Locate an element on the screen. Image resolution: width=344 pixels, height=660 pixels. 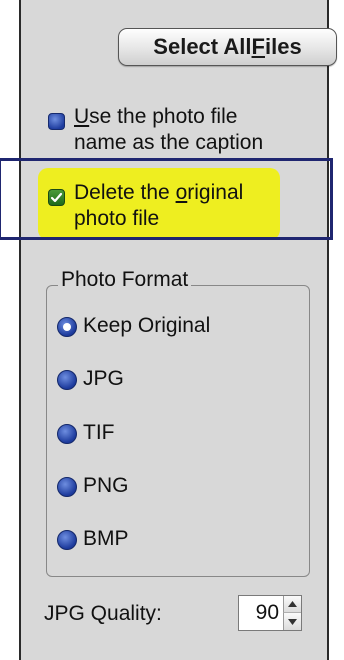
delete-accelerator: o is located at coordinates (181, 192).